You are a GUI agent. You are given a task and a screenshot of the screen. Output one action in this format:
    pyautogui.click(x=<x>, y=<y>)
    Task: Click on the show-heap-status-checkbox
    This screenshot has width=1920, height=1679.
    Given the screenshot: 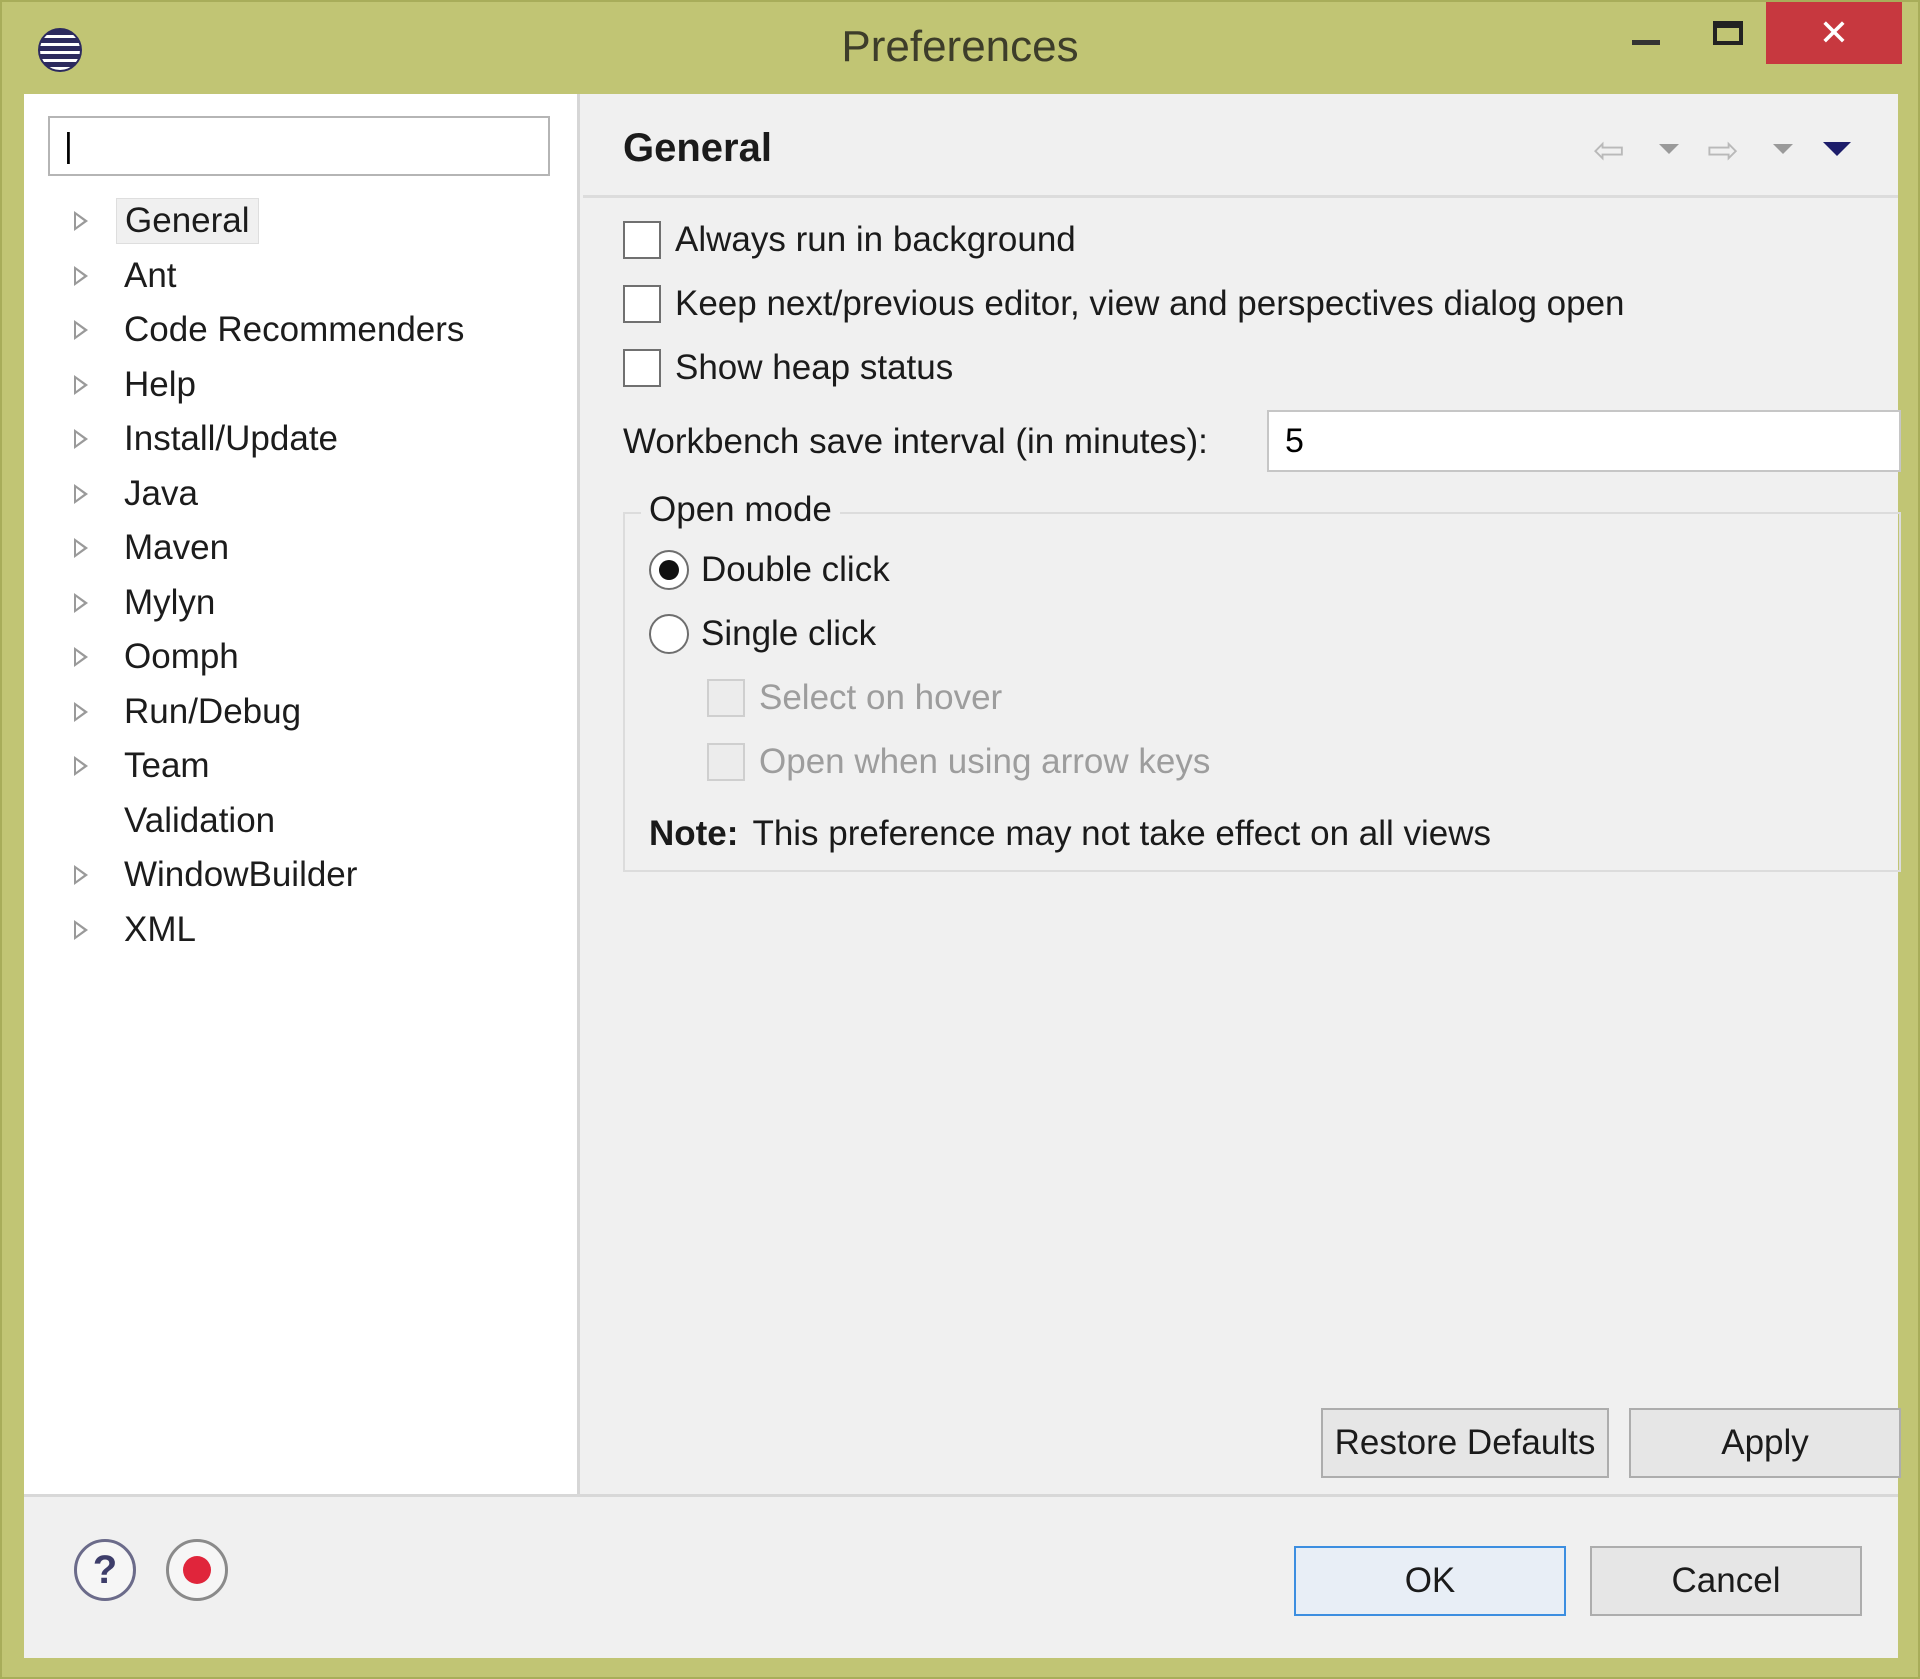 What is the action you would take?
    pyautogui.click(x=642, y=368)
    